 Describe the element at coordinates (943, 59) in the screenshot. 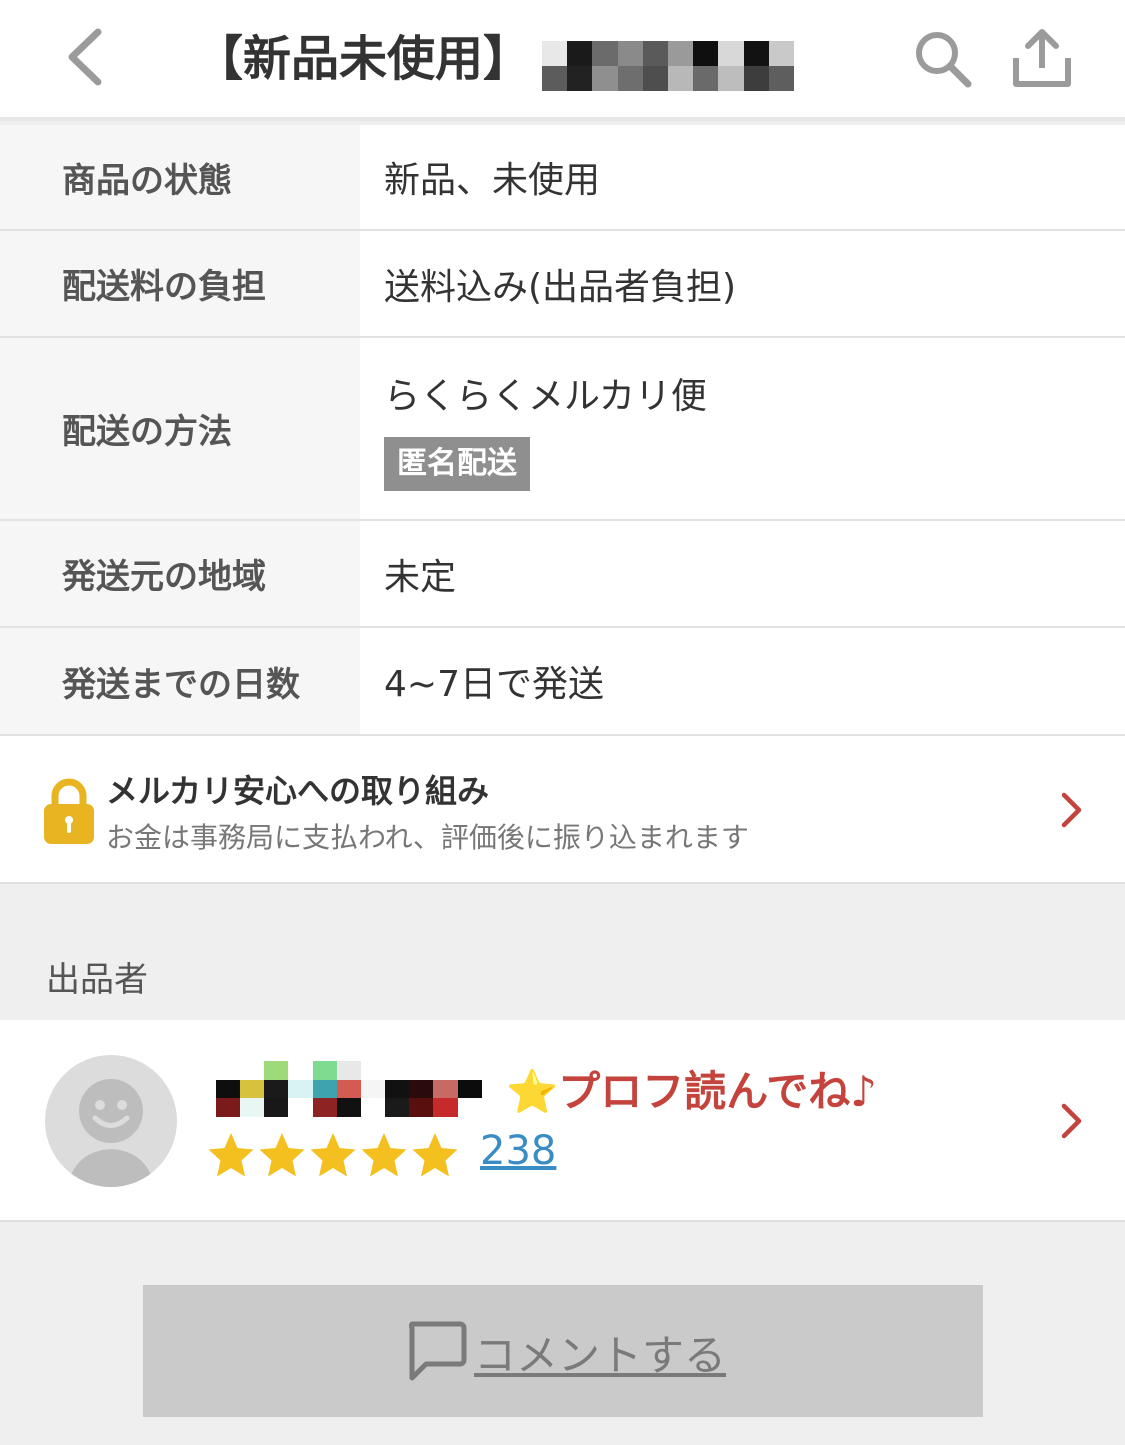

I see `search-icon` at that location.